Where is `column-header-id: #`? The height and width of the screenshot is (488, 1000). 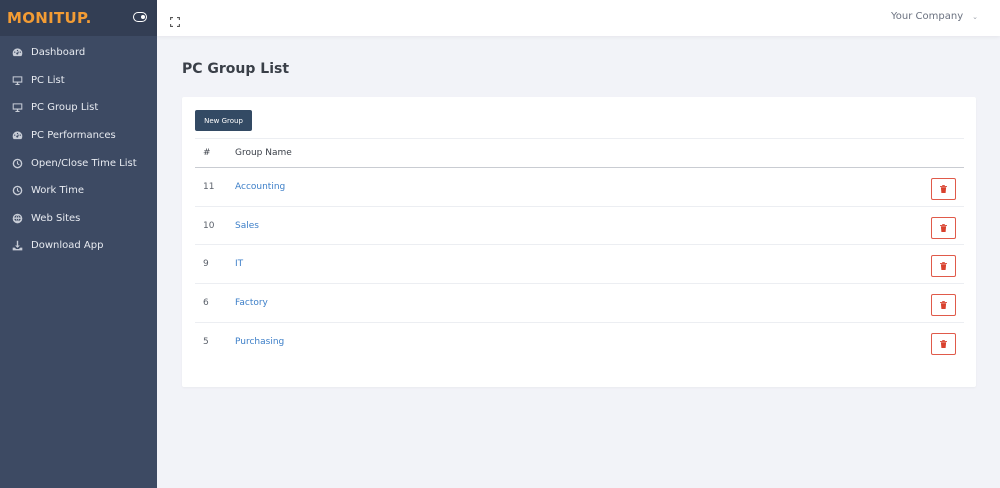 column-header-id: # is located at coordinates (207, 153).